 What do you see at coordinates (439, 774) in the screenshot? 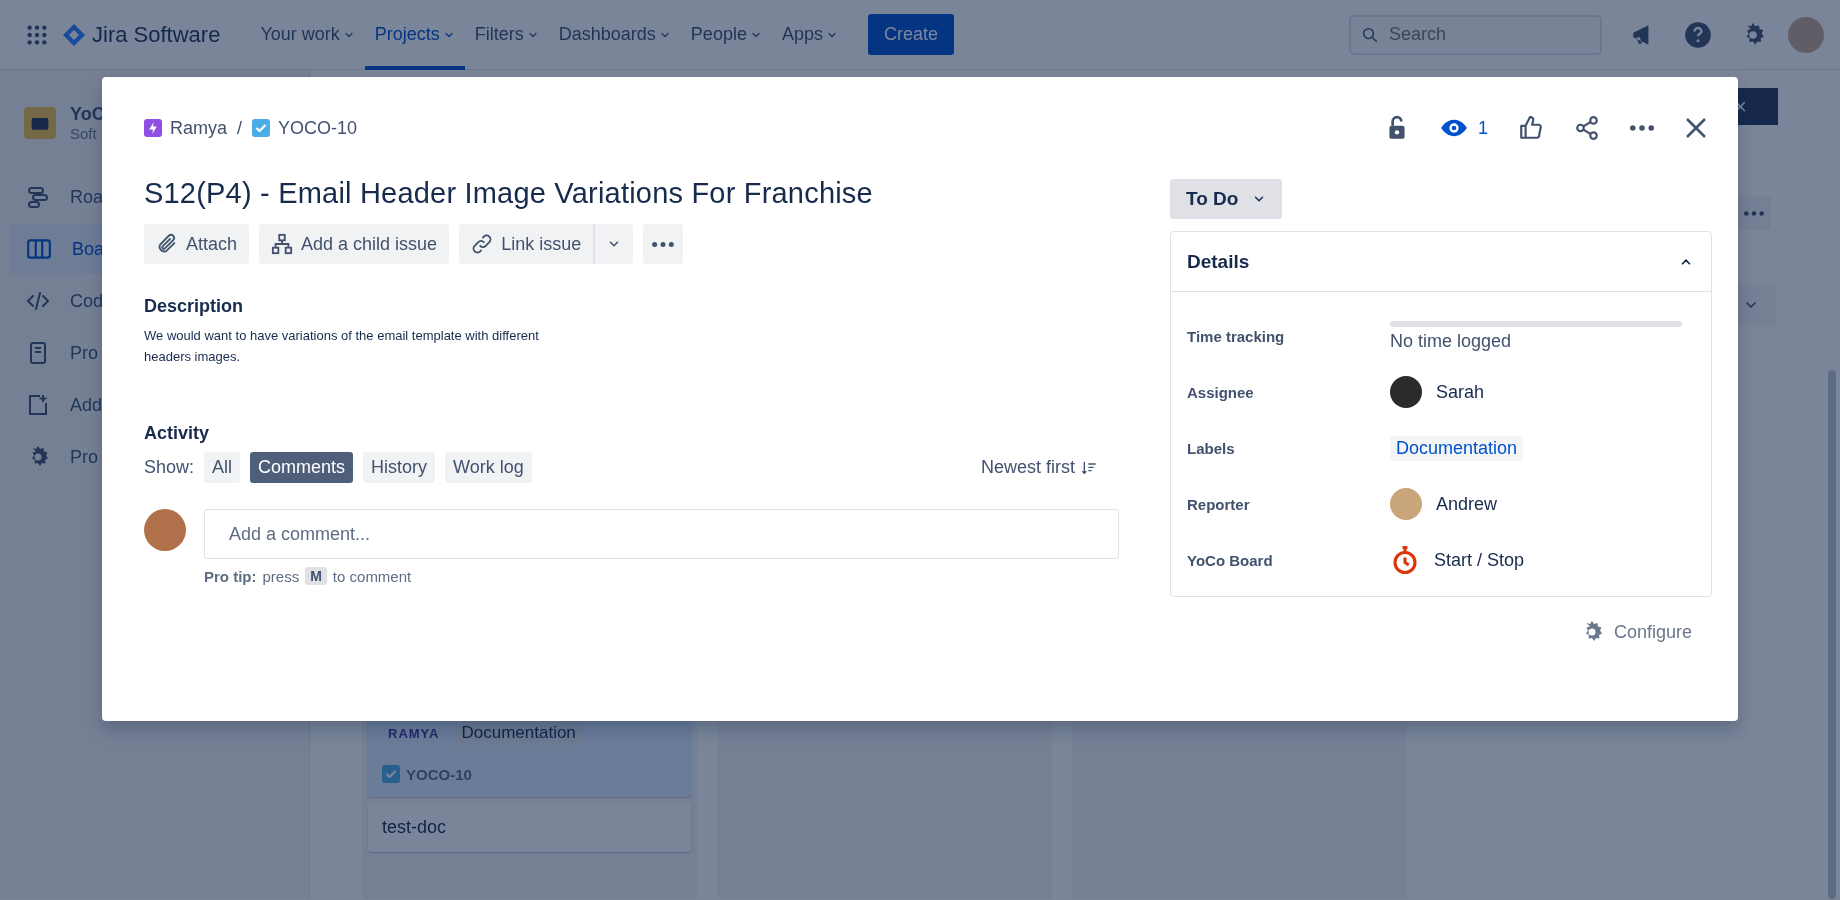
I see `issue-key: YOCO-10` at bounding box center [439, 774].